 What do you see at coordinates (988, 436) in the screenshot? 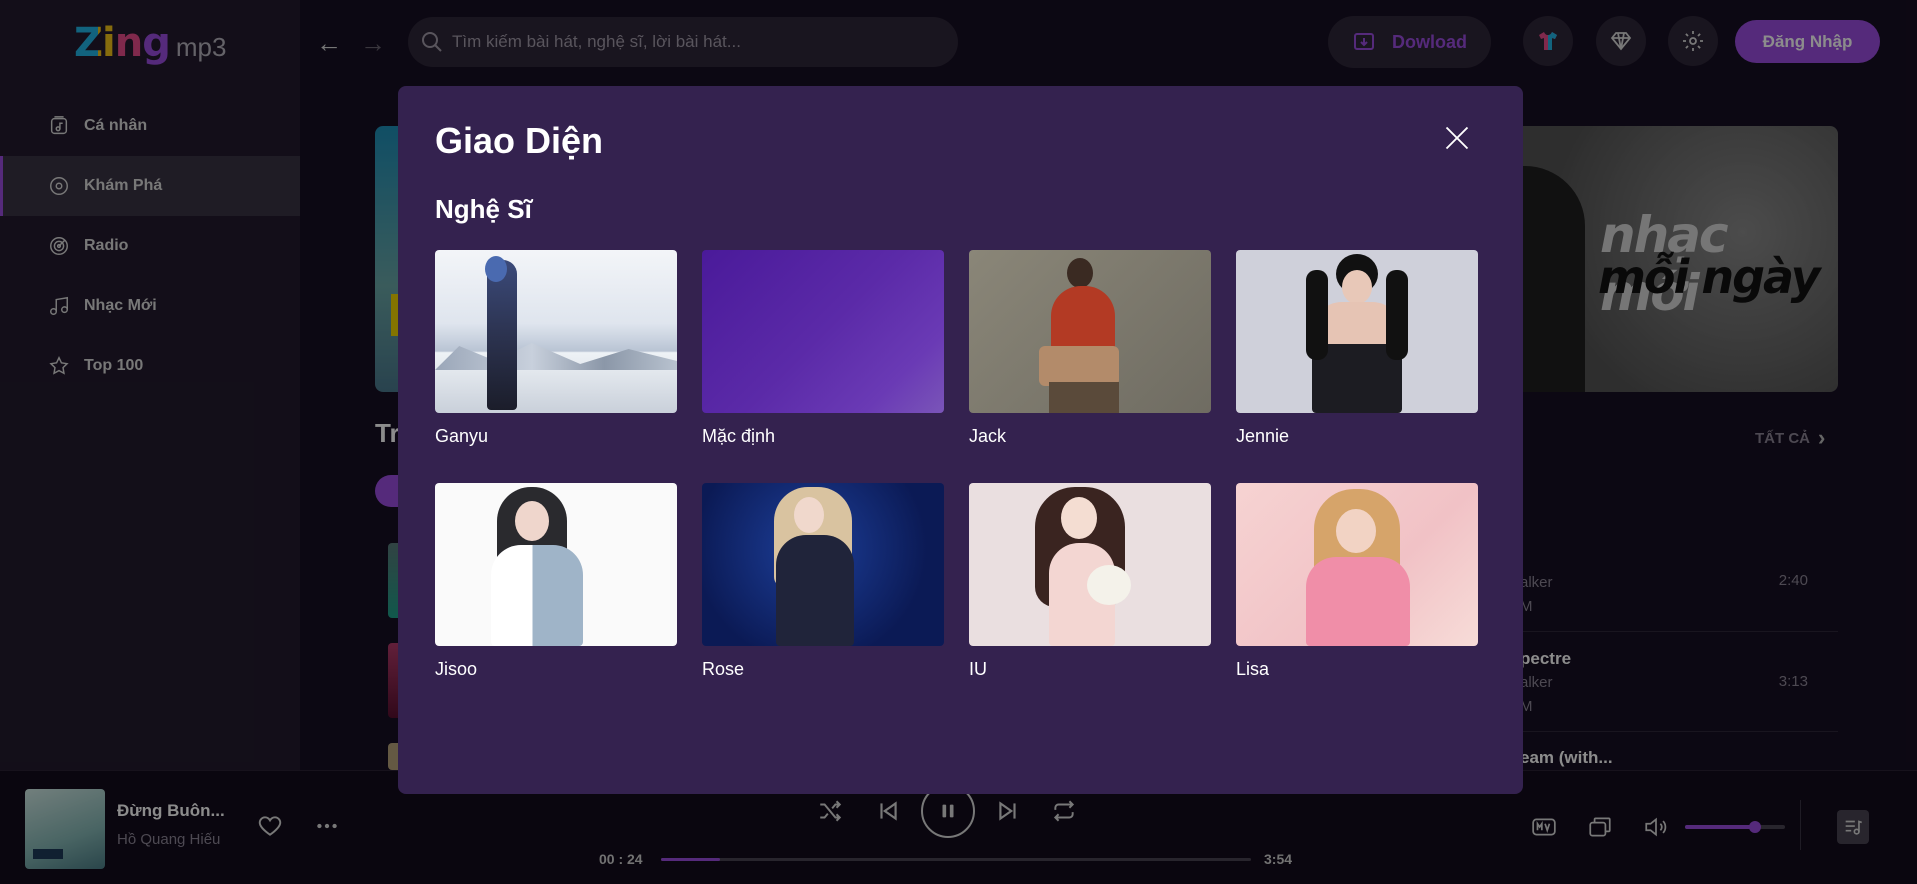
I see `theme-name: Jack` at bounding box center [988, 436].